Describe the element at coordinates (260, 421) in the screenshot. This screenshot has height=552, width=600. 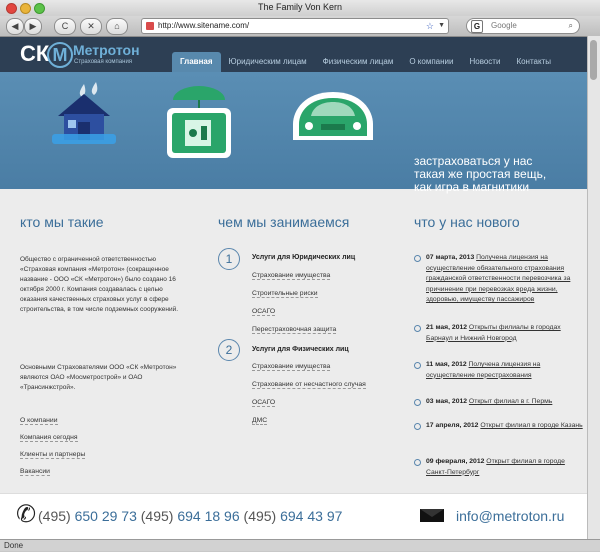
I see `service-link: ДМС` at that location.